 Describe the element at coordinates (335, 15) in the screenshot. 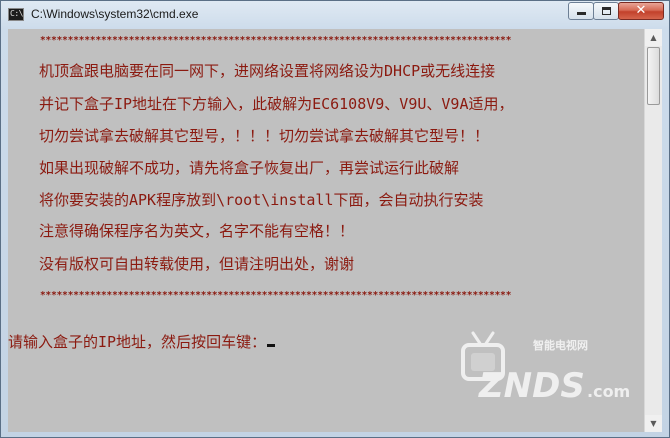

I see `title-bar: C:\ C:\Windows\system32\cmd.exe ✕` at that location.